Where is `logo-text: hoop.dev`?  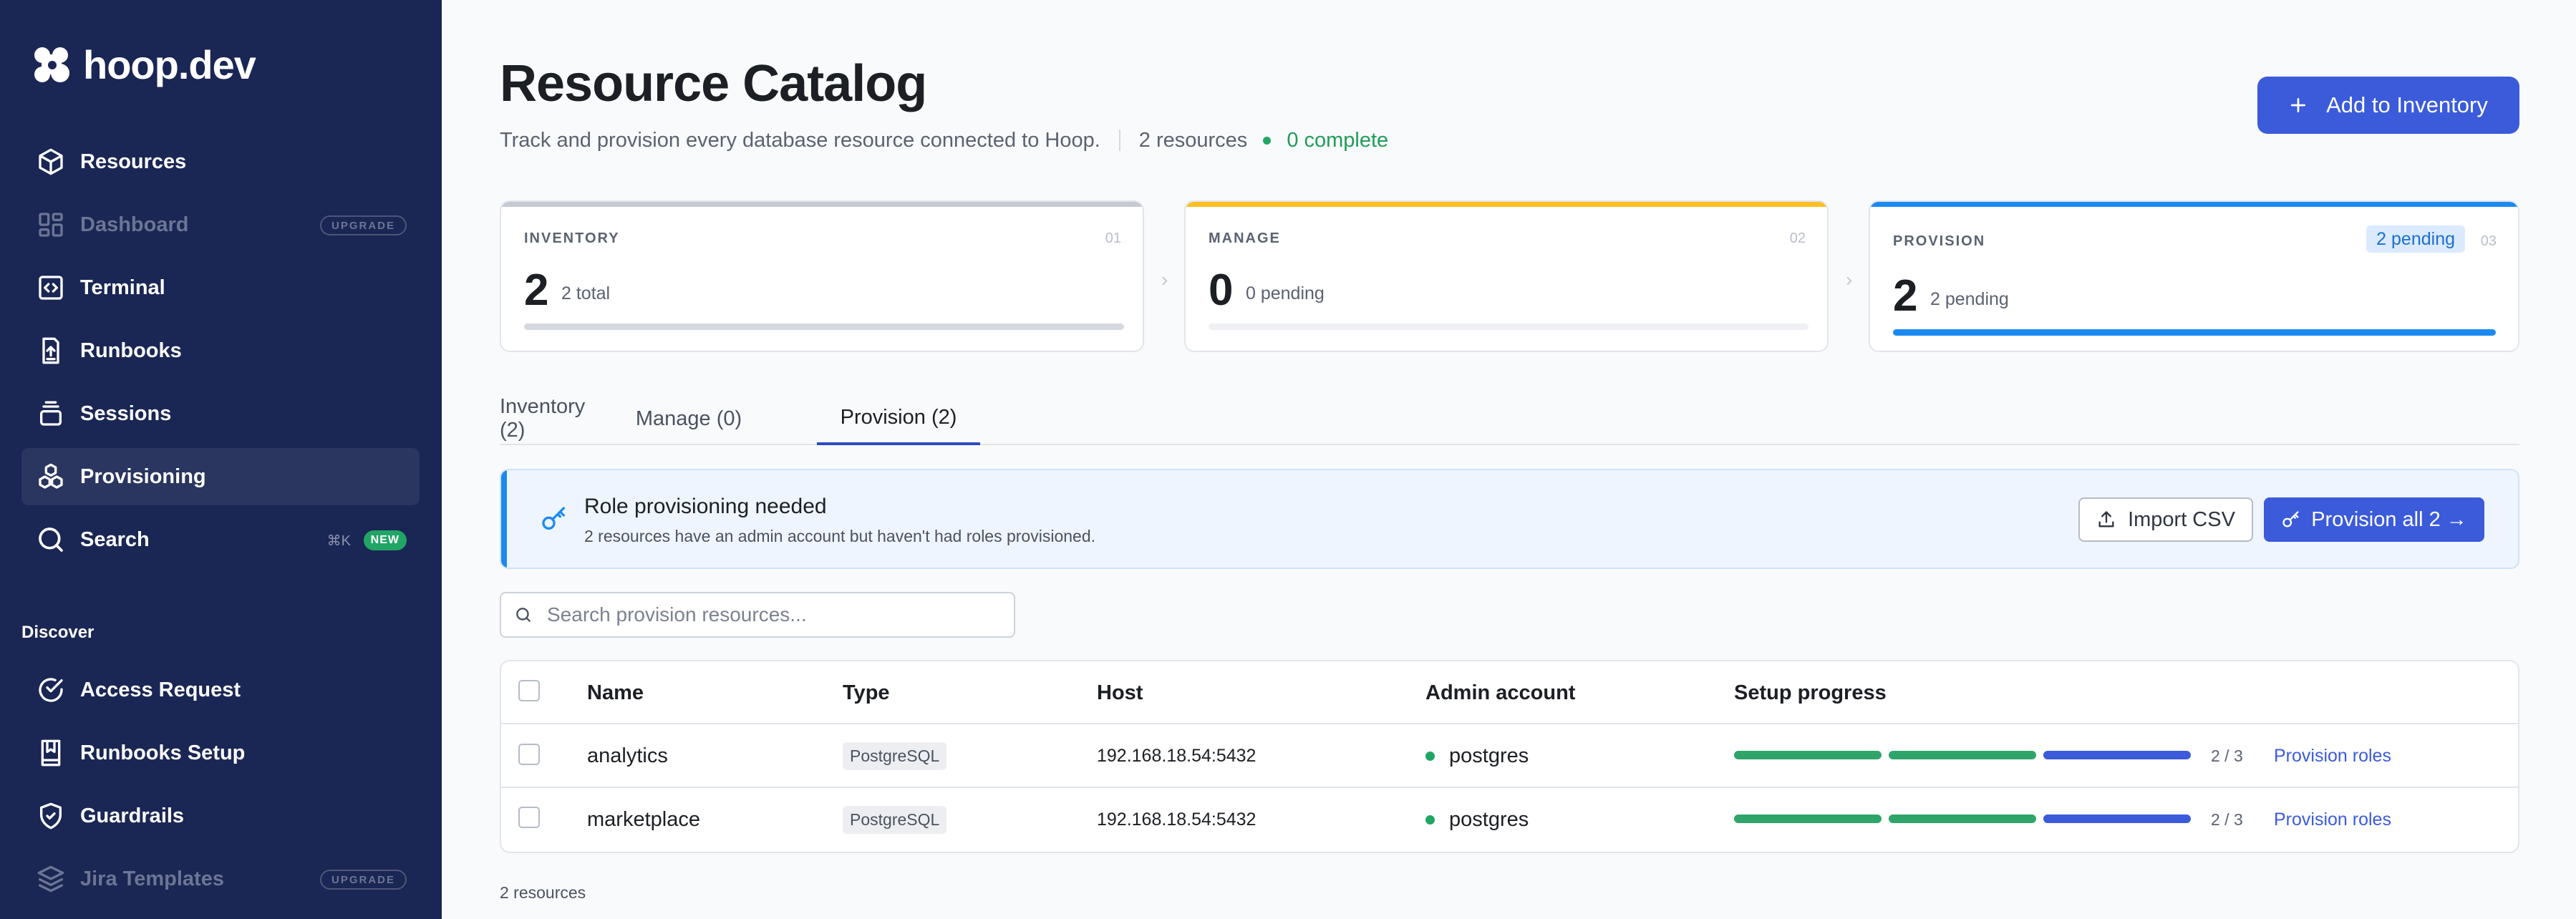
logo-text: hoop.dev is located at coordinates (169, 64).